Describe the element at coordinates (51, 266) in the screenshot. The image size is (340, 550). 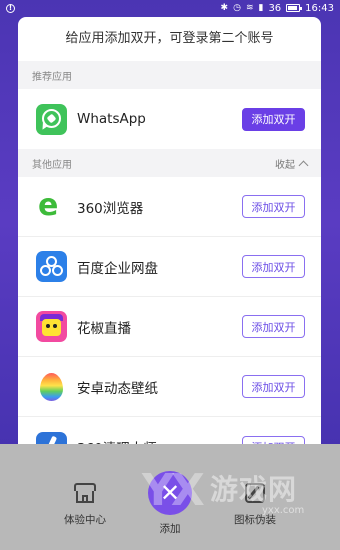
I see `baidu-netdisk-icon` at that location.